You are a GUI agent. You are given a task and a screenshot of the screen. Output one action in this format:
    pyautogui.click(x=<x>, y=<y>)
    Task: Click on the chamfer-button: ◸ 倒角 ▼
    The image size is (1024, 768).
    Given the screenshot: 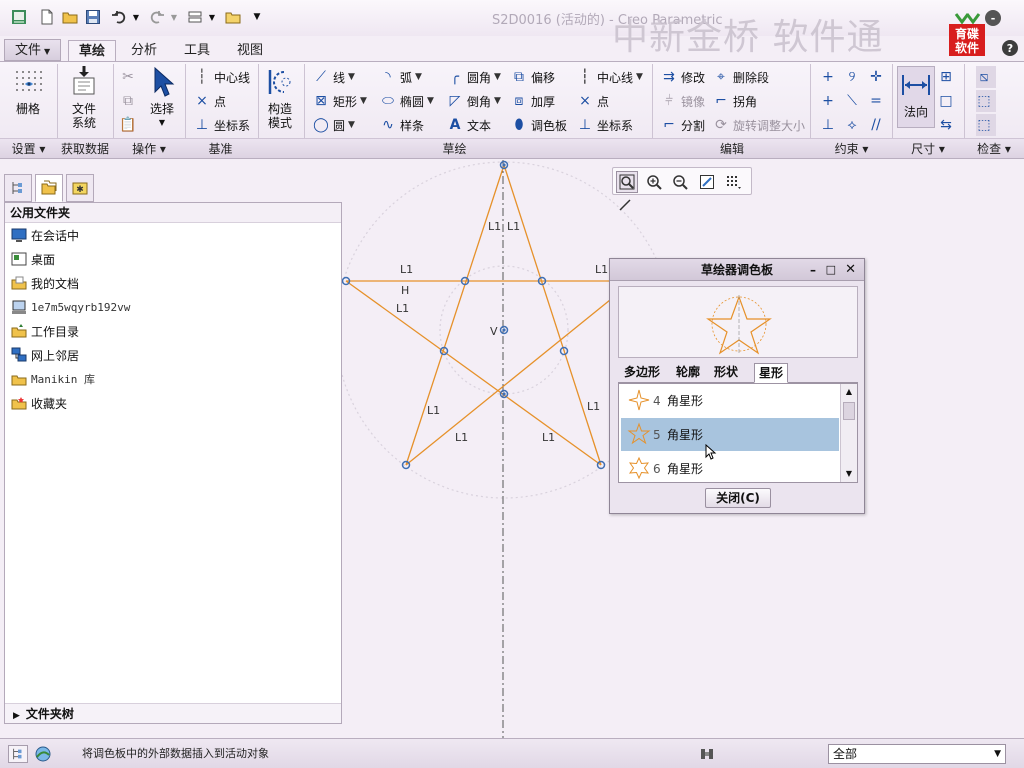 What is the action you would take?
    pyautogui.click(x=474, y=101)
    